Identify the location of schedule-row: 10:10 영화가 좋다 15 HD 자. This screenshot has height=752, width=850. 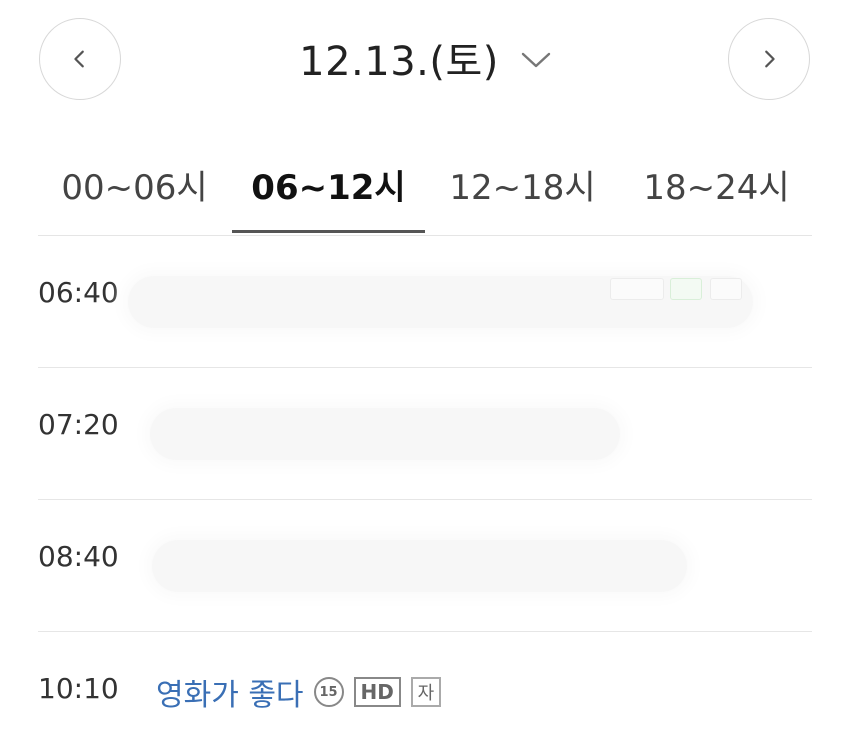
(425, 692).